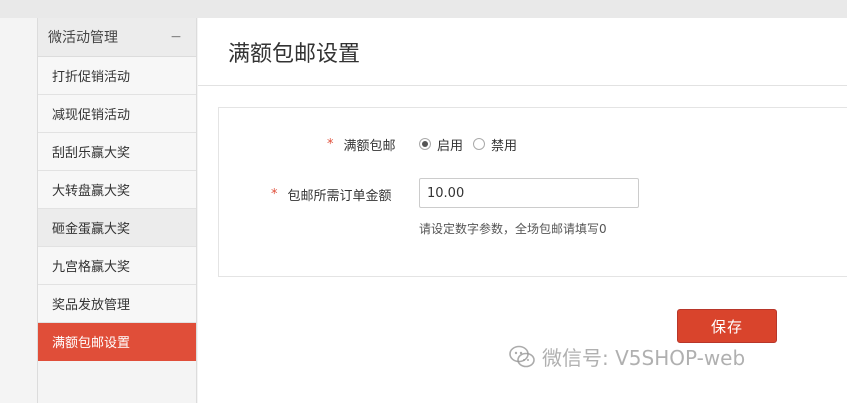 This screenshot has height=403, width=847. I want to click on sidebar-item-discount: 打折促销活动, so click(117, 76).